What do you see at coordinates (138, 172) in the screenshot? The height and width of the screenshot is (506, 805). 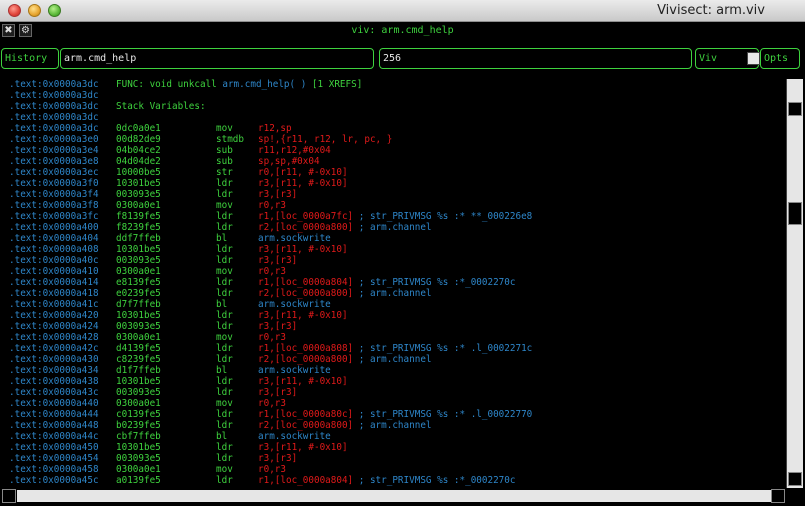 I see `opcode-bytes: 10000be5` at bounding box center [138, 172].